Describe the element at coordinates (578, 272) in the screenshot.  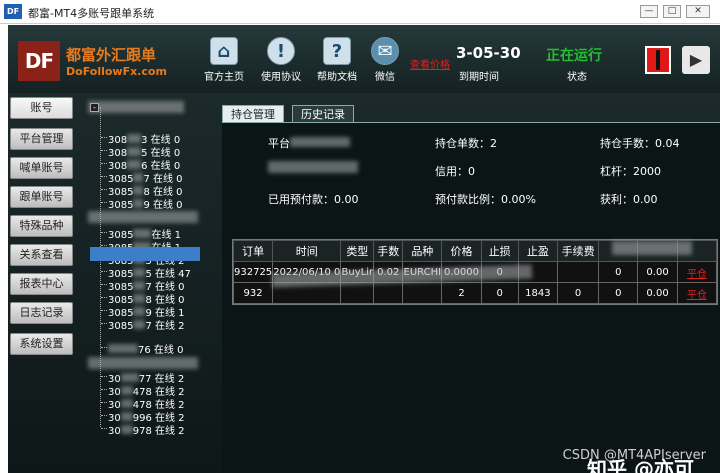
I see `cell-fee` at that location.